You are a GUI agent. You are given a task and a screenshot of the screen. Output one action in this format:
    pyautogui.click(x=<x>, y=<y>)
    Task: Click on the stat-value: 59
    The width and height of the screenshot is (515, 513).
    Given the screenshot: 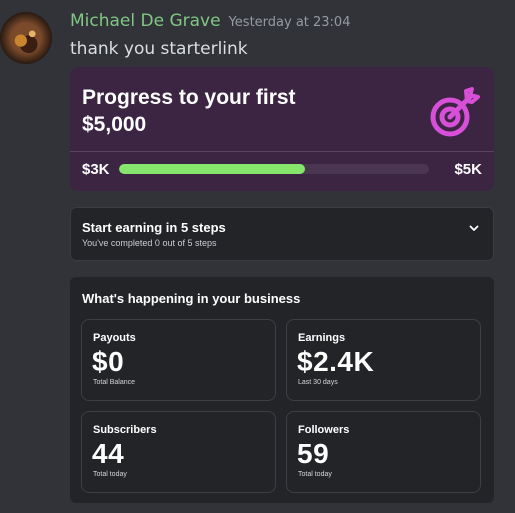 What is the action you would take?
    pyautogui.click(x=313, y=453)
    